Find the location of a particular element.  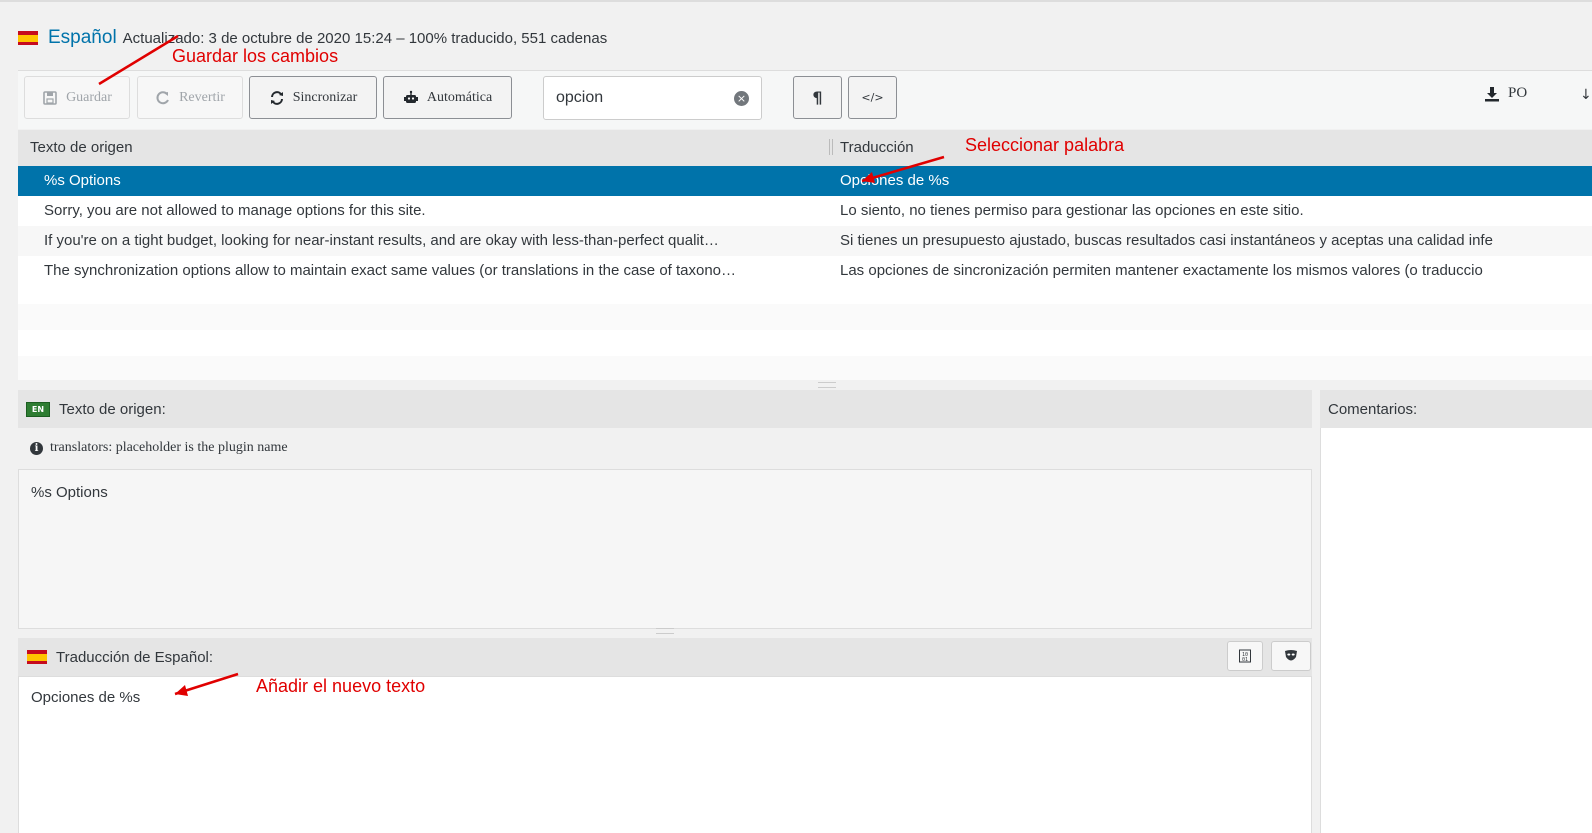

comments-panel-title: Comentarios: is located at coordinates (1373, 409).